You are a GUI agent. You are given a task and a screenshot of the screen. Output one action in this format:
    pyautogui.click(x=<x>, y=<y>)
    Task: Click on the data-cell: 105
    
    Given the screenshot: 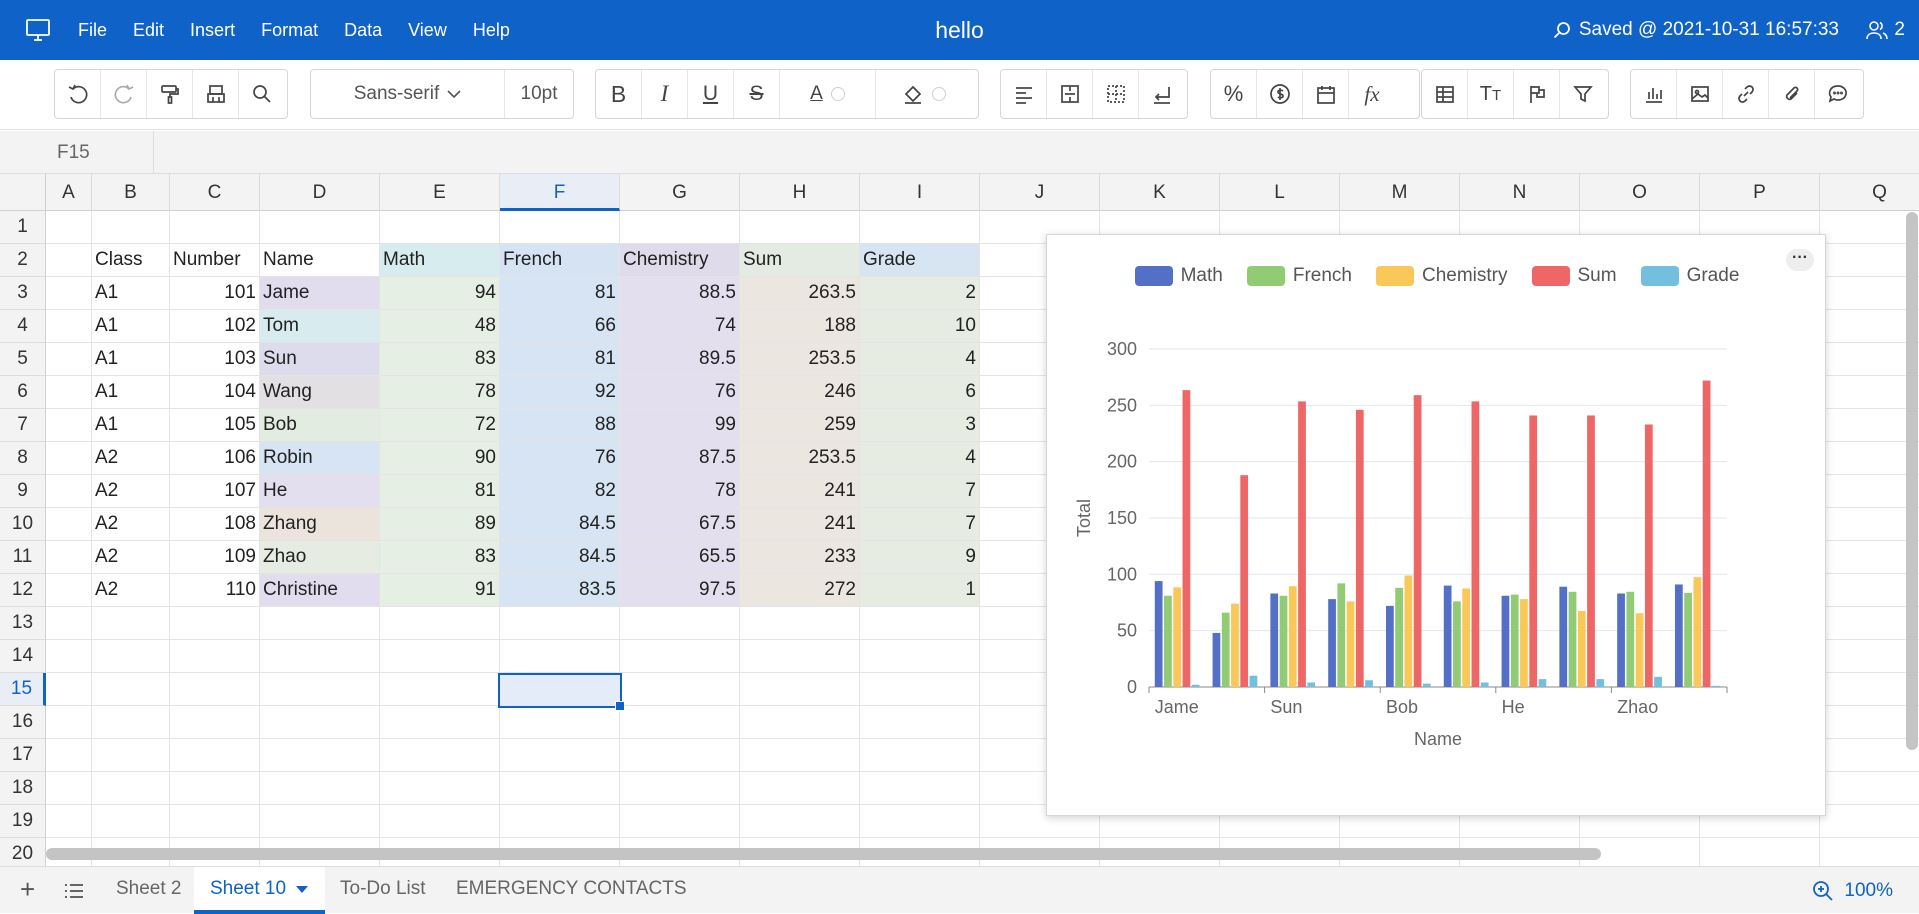 What is the action you would take?
    pyautogui.click(x=215, y=425)
    